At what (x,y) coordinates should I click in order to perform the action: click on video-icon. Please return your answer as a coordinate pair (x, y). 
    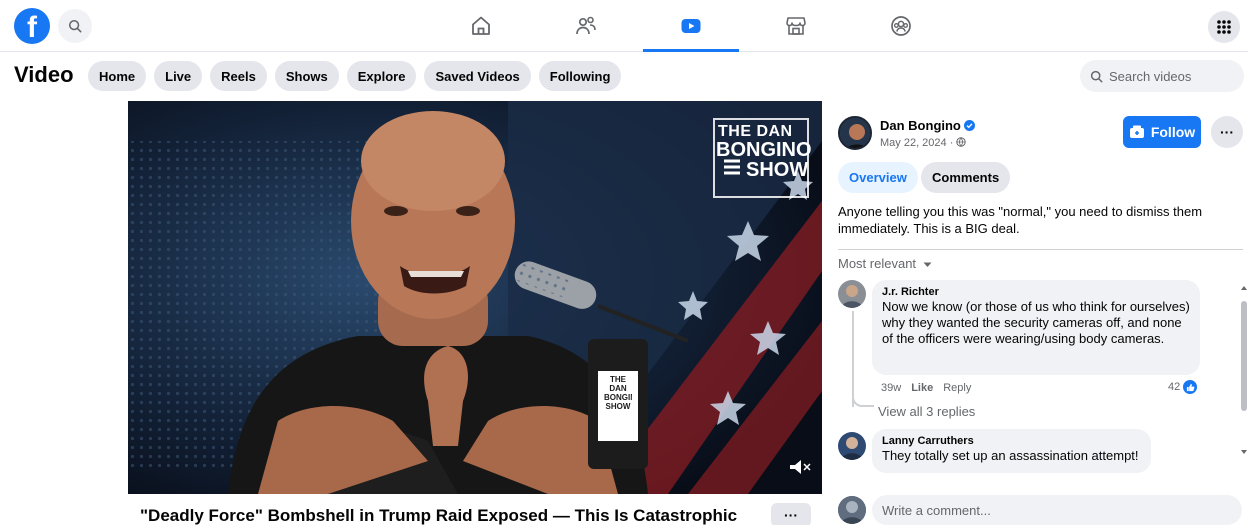
    Looking at the image, I should click on (691, 26).